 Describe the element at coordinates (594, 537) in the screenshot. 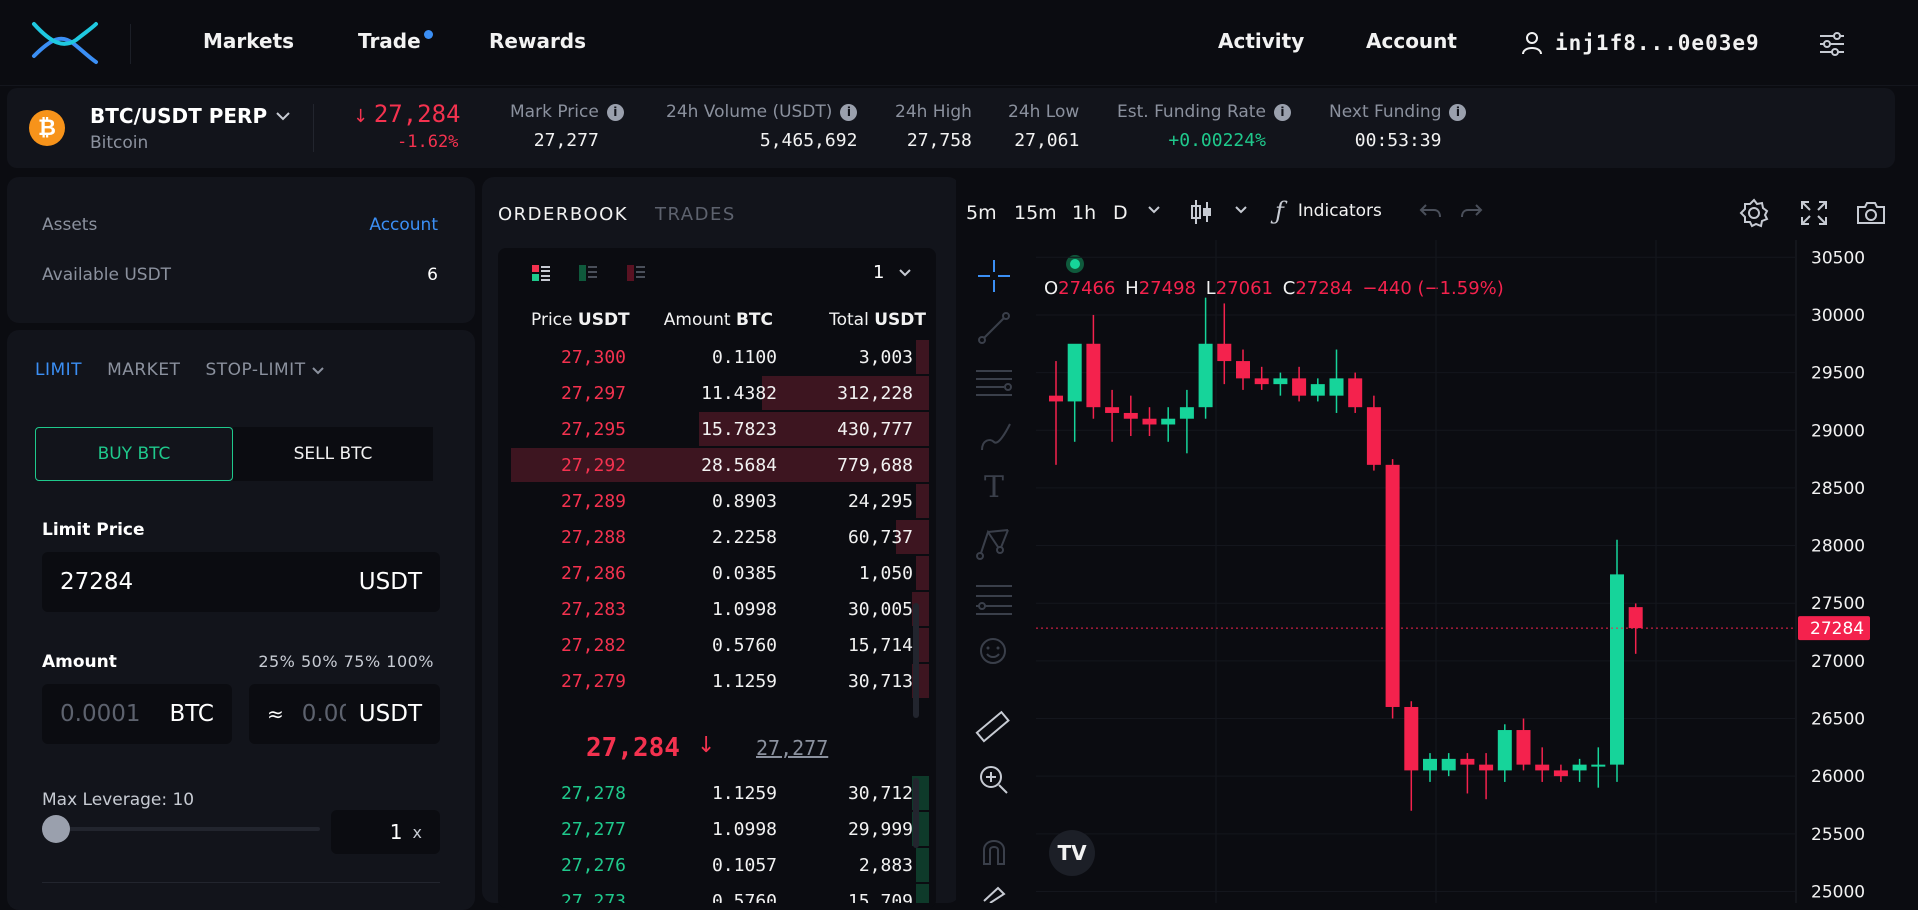

I see `ask-price: 27,288` at that location.